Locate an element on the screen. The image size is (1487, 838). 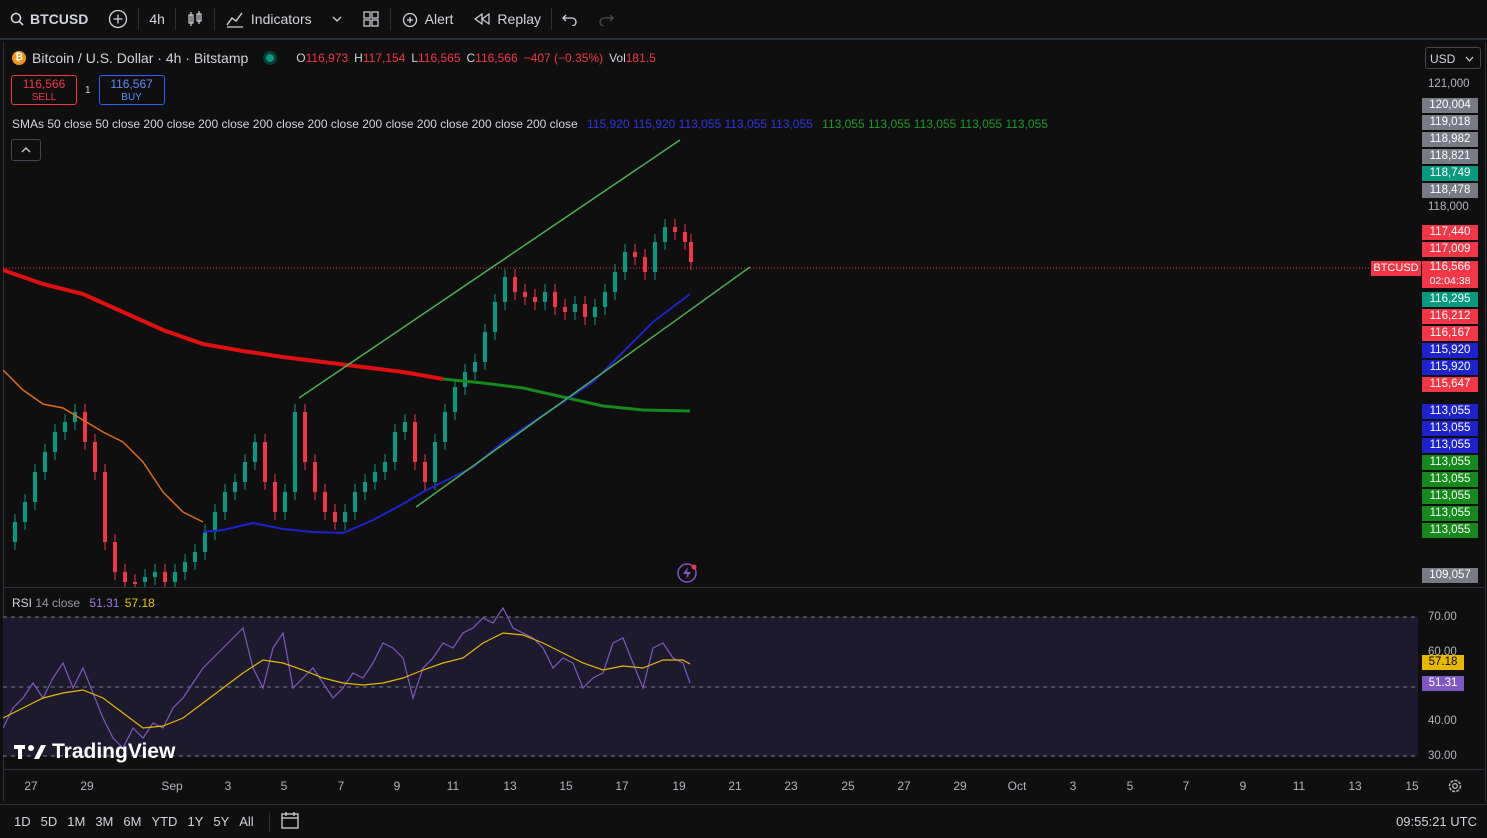
time-axis-label: 9 is located at coordinates (397, 786).